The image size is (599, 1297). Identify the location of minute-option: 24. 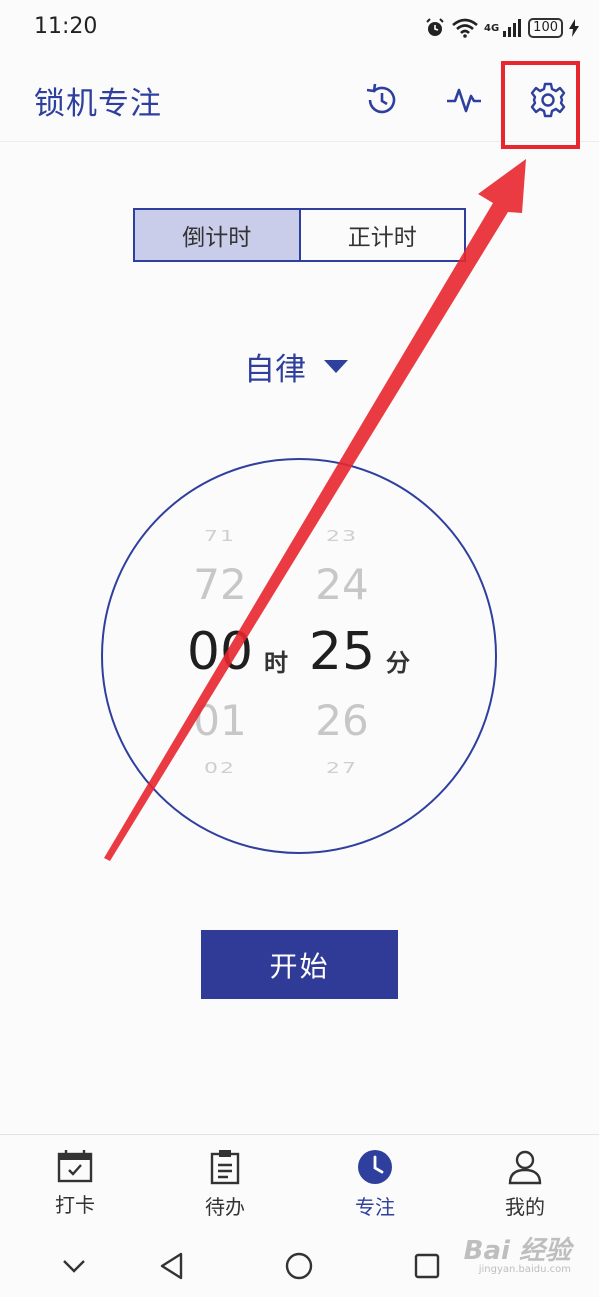
(342, 584).